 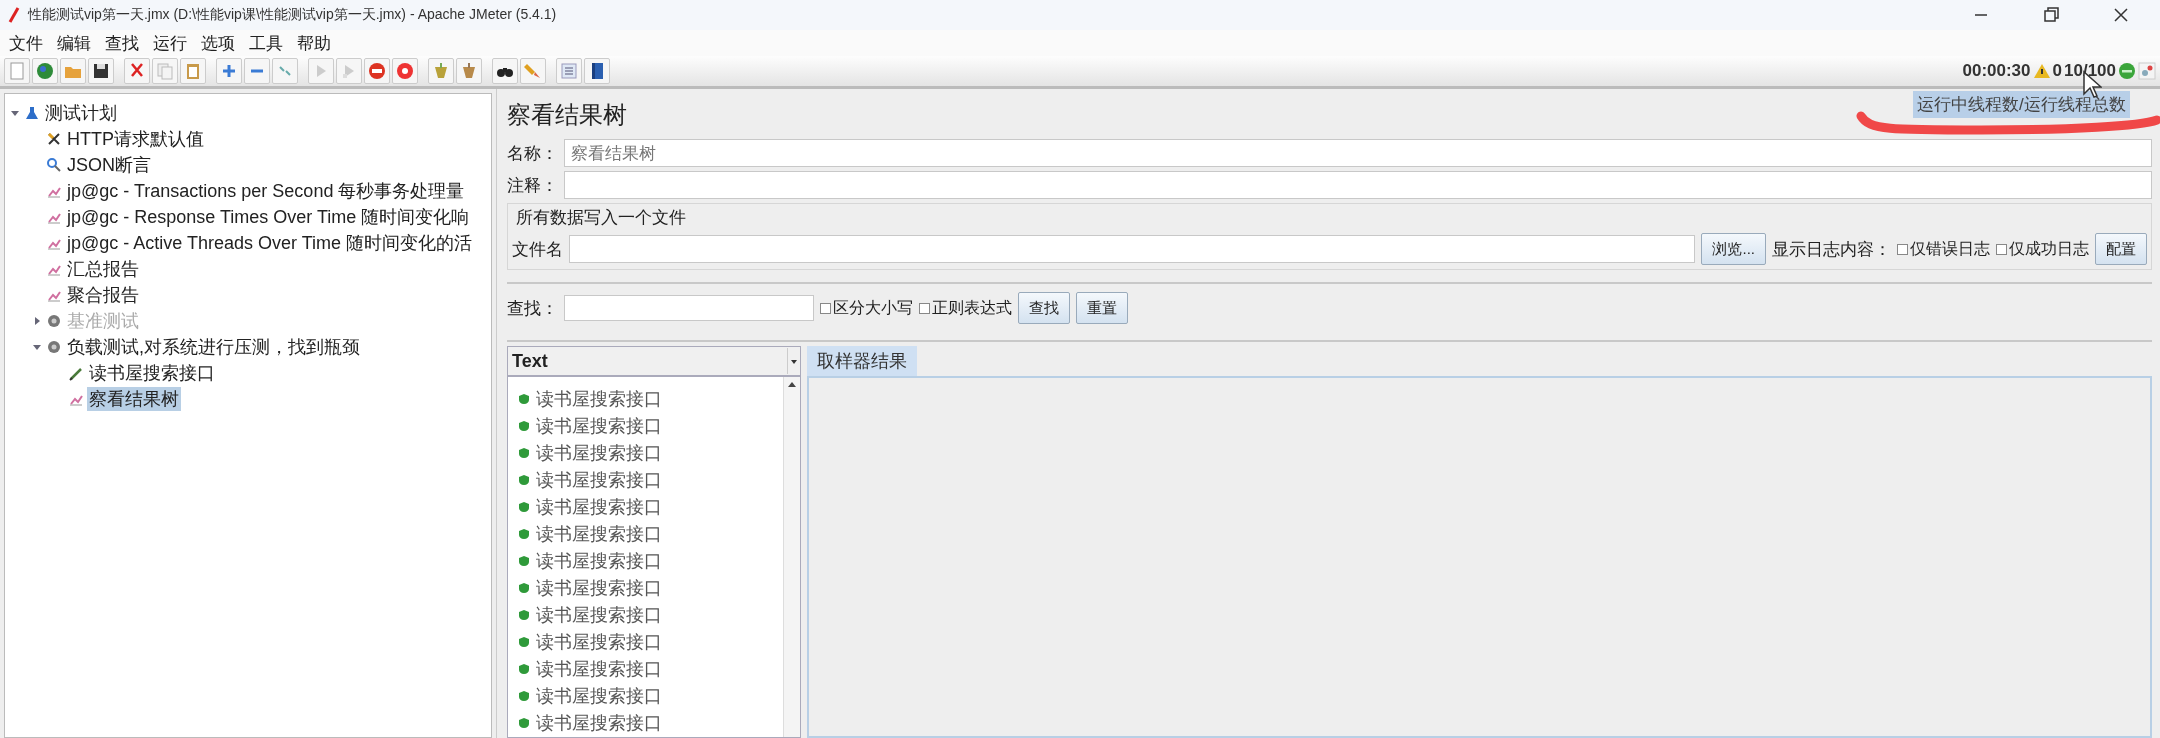 What do you see at coordinates (266, 43) in the screenshot?
I see `menu-item: 工具` at bounding box center [266, 43].